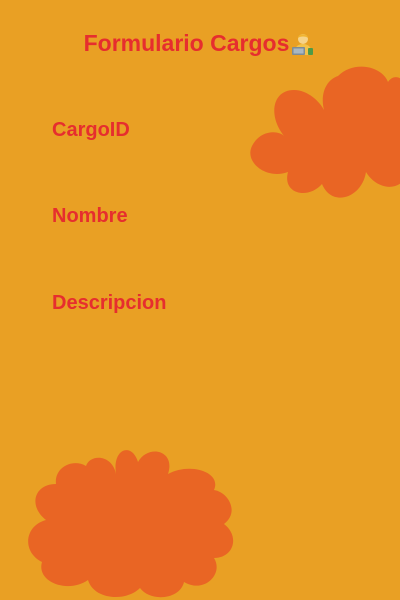 This screenshot has height=600, width=400. What do you see at coordinates (325, 132) in the screenshot?
I see `decorative-splash-top` at bounding box center [325, 132].